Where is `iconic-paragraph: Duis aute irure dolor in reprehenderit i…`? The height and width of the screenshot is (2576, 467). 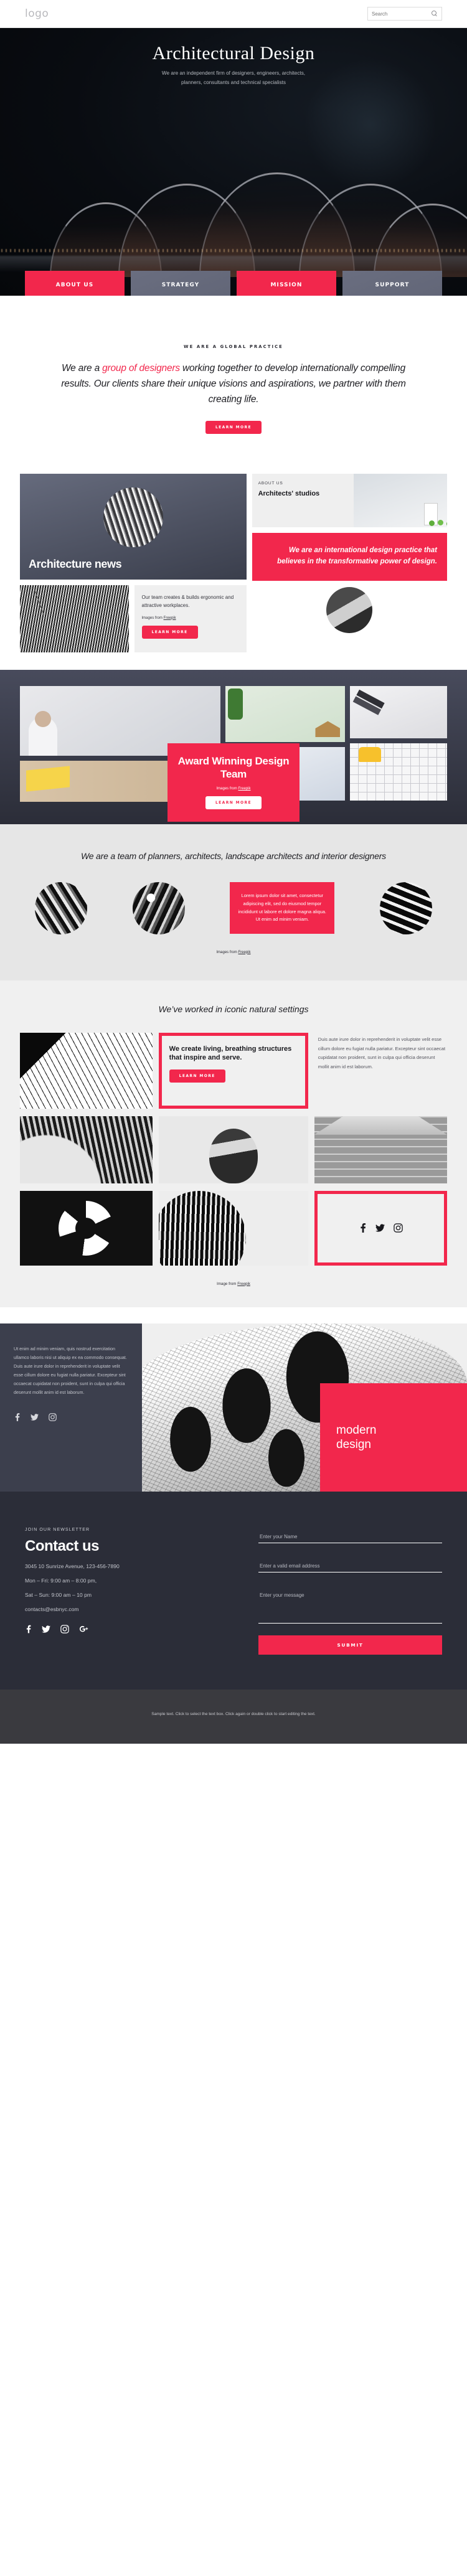 iconic-paragraph: Duis aute irure dolor in reprehenderit i… is located at coordinates (382, 1053).